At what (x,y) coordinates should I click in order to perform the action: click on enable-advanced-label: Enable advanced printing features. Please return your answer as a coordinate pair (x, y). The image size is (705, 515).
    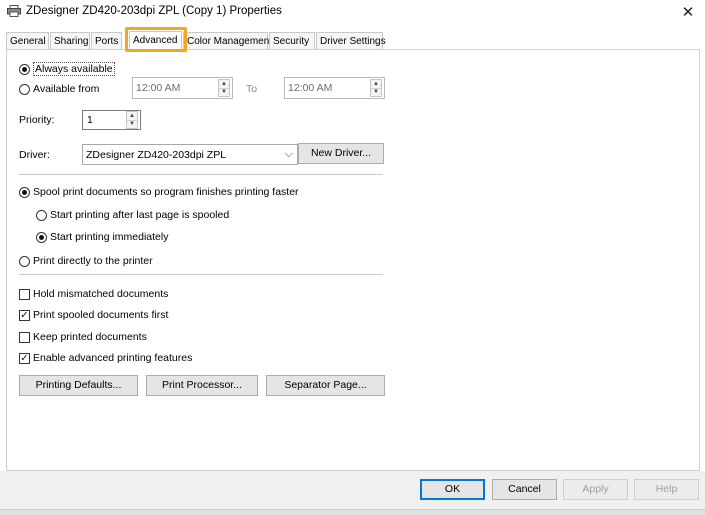
    Looking at the image, I should click on (112, 358).